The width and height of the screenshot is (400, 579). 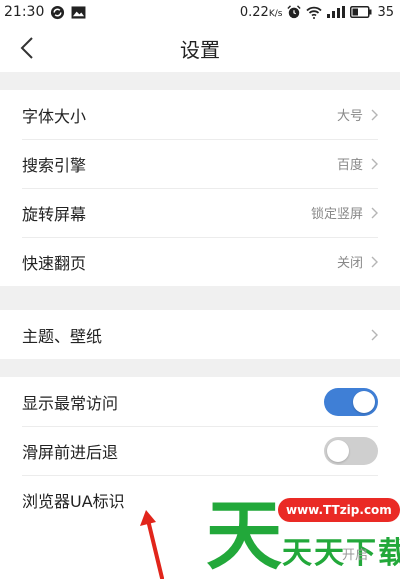 I want to click on most-visited-toggle, so click(x=351, y=401).